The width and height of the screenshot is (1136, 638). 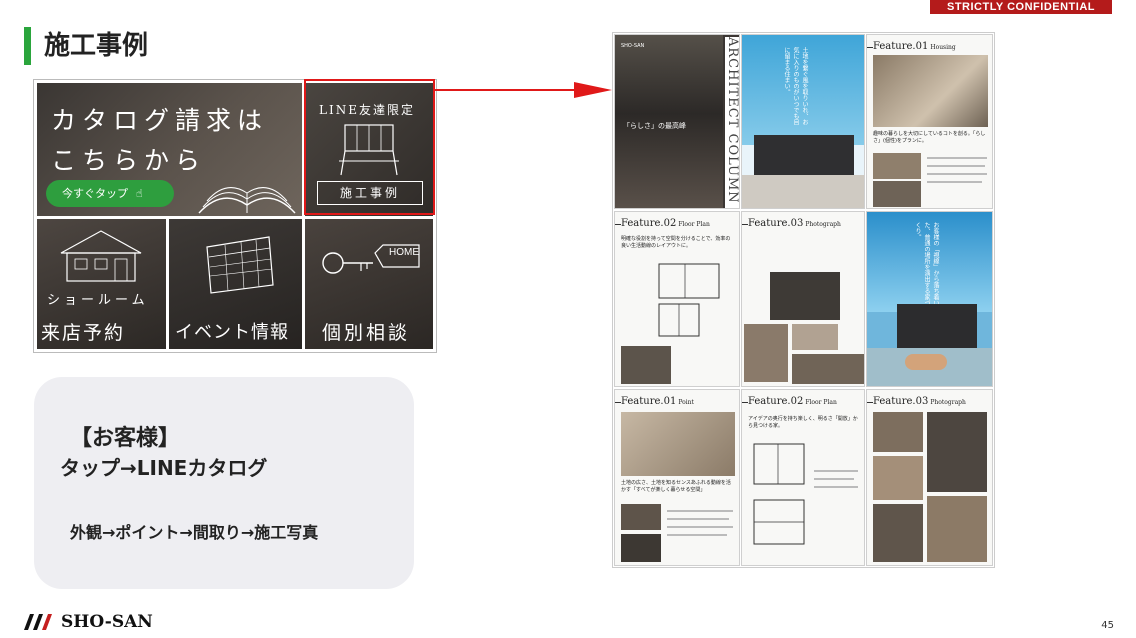 I want to click on catalog-cover-page: SHO-SAN 「らしさ」の最高峰 ARCHITECT COLUMN, so click(x=677, y=121).